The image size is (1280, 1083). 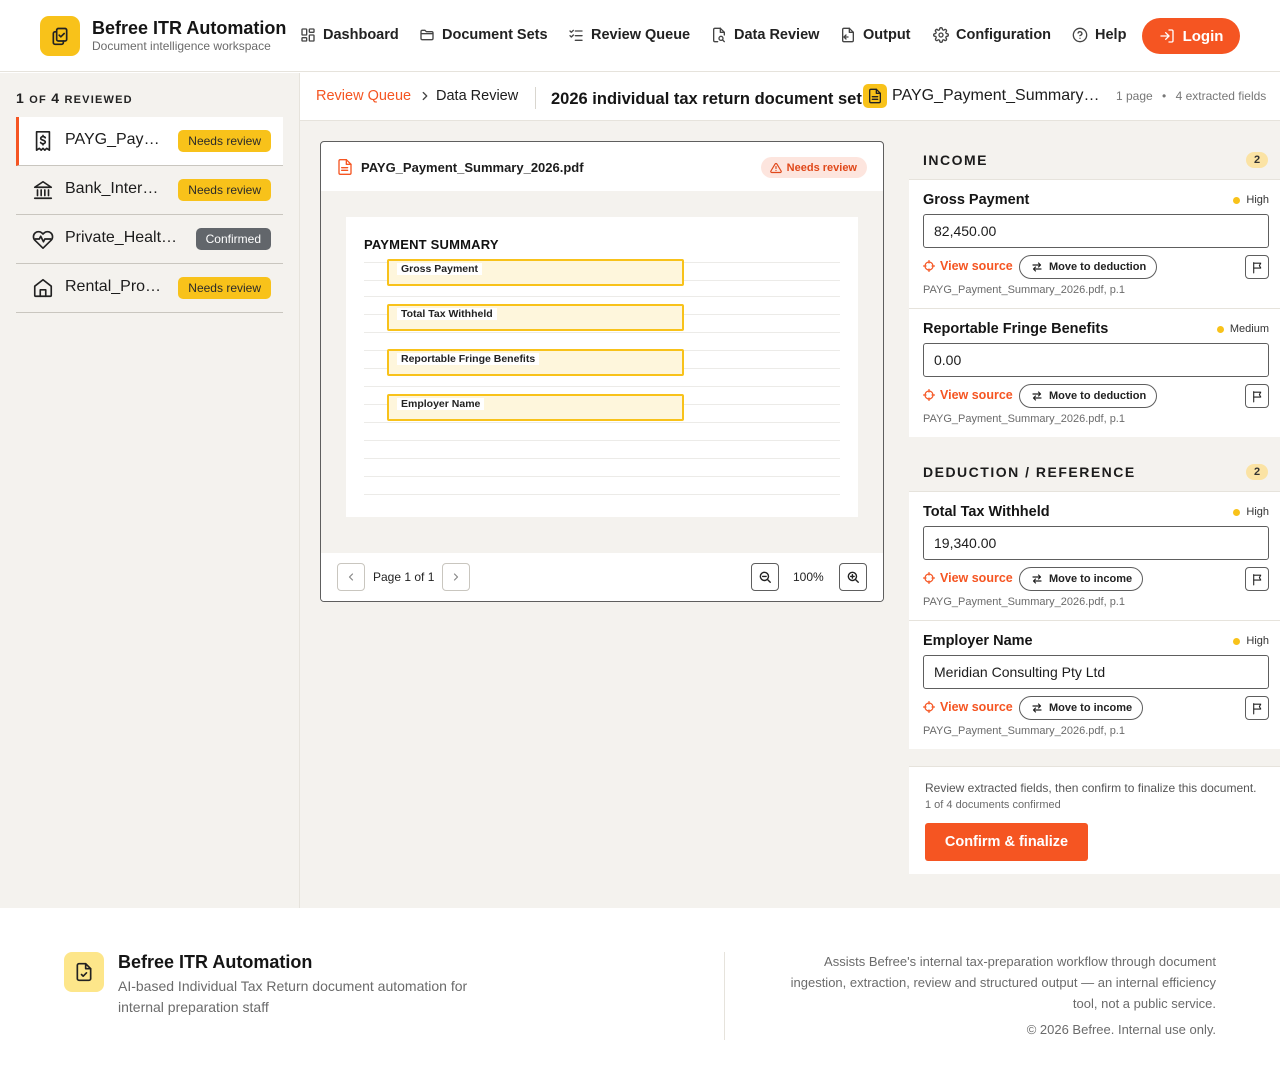 I want to click on bank-icon, so click(x=43, y=190).